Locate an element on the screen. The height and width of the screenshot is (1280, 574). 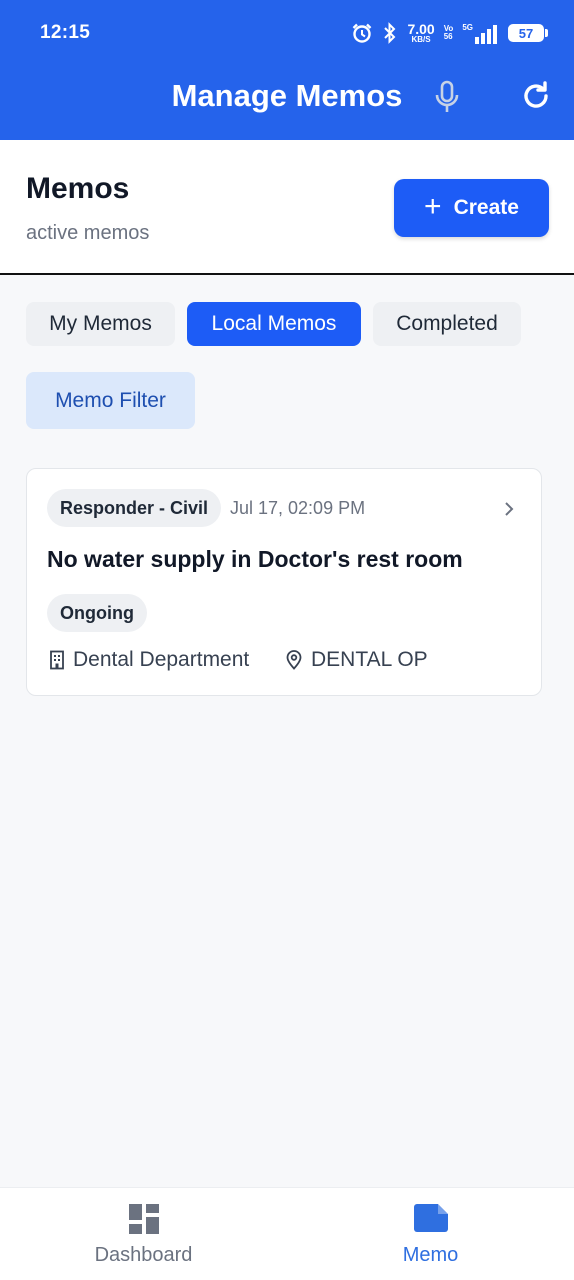
page-title: Manage Memos is located at coordinates (287, 95).